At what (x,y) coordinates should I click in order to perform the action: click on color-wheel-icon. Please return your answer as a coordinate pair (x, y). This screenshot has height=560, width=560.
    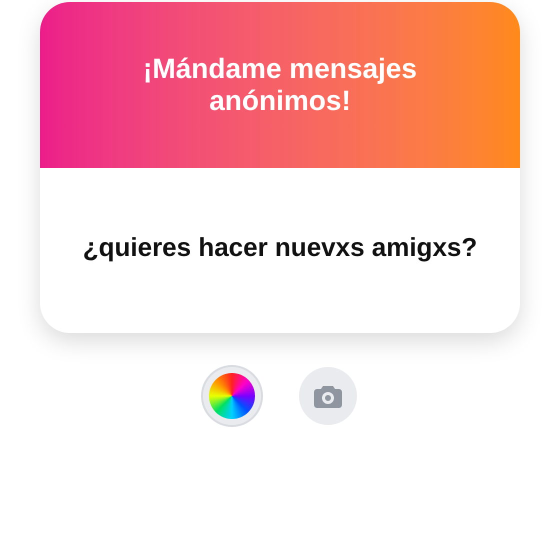
    Looking at the image, I should click on (232, 396).